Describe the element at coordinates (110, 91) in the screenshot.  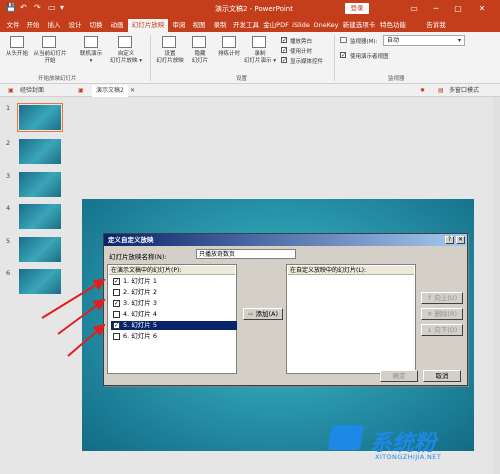
I see `doc-tab-presentation2: 演示文稿2` at that location.